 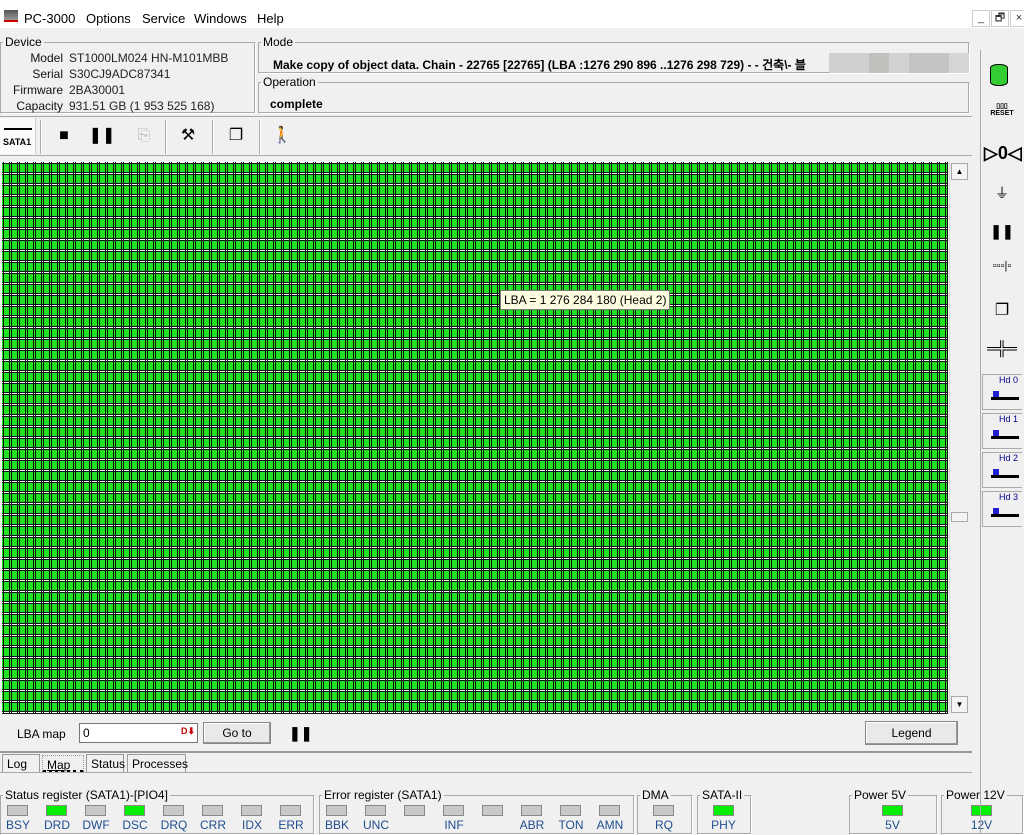 I want to click on status-register-legend: Status register (SATA1)-[PIO4], so click(x=86, y=795).